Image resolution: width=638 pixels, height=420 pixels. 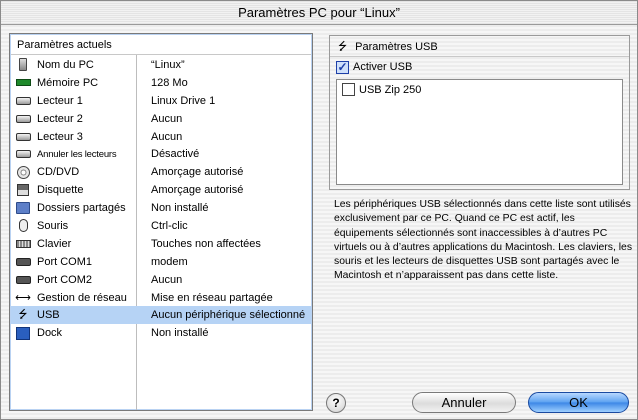 What do you see at coordinates (390, 89) in the screenshot?
I see `usb-device-label: USB Zip 250` at bounding box center [390, 89].